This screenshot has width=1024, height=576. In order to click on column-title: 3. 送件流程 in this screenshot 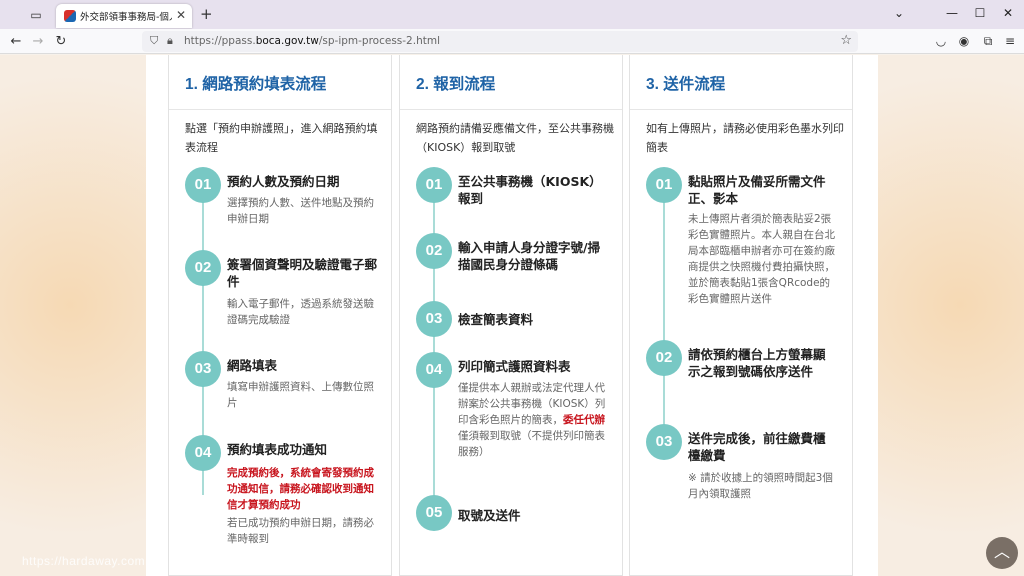, I will do `click(686, 84)`.